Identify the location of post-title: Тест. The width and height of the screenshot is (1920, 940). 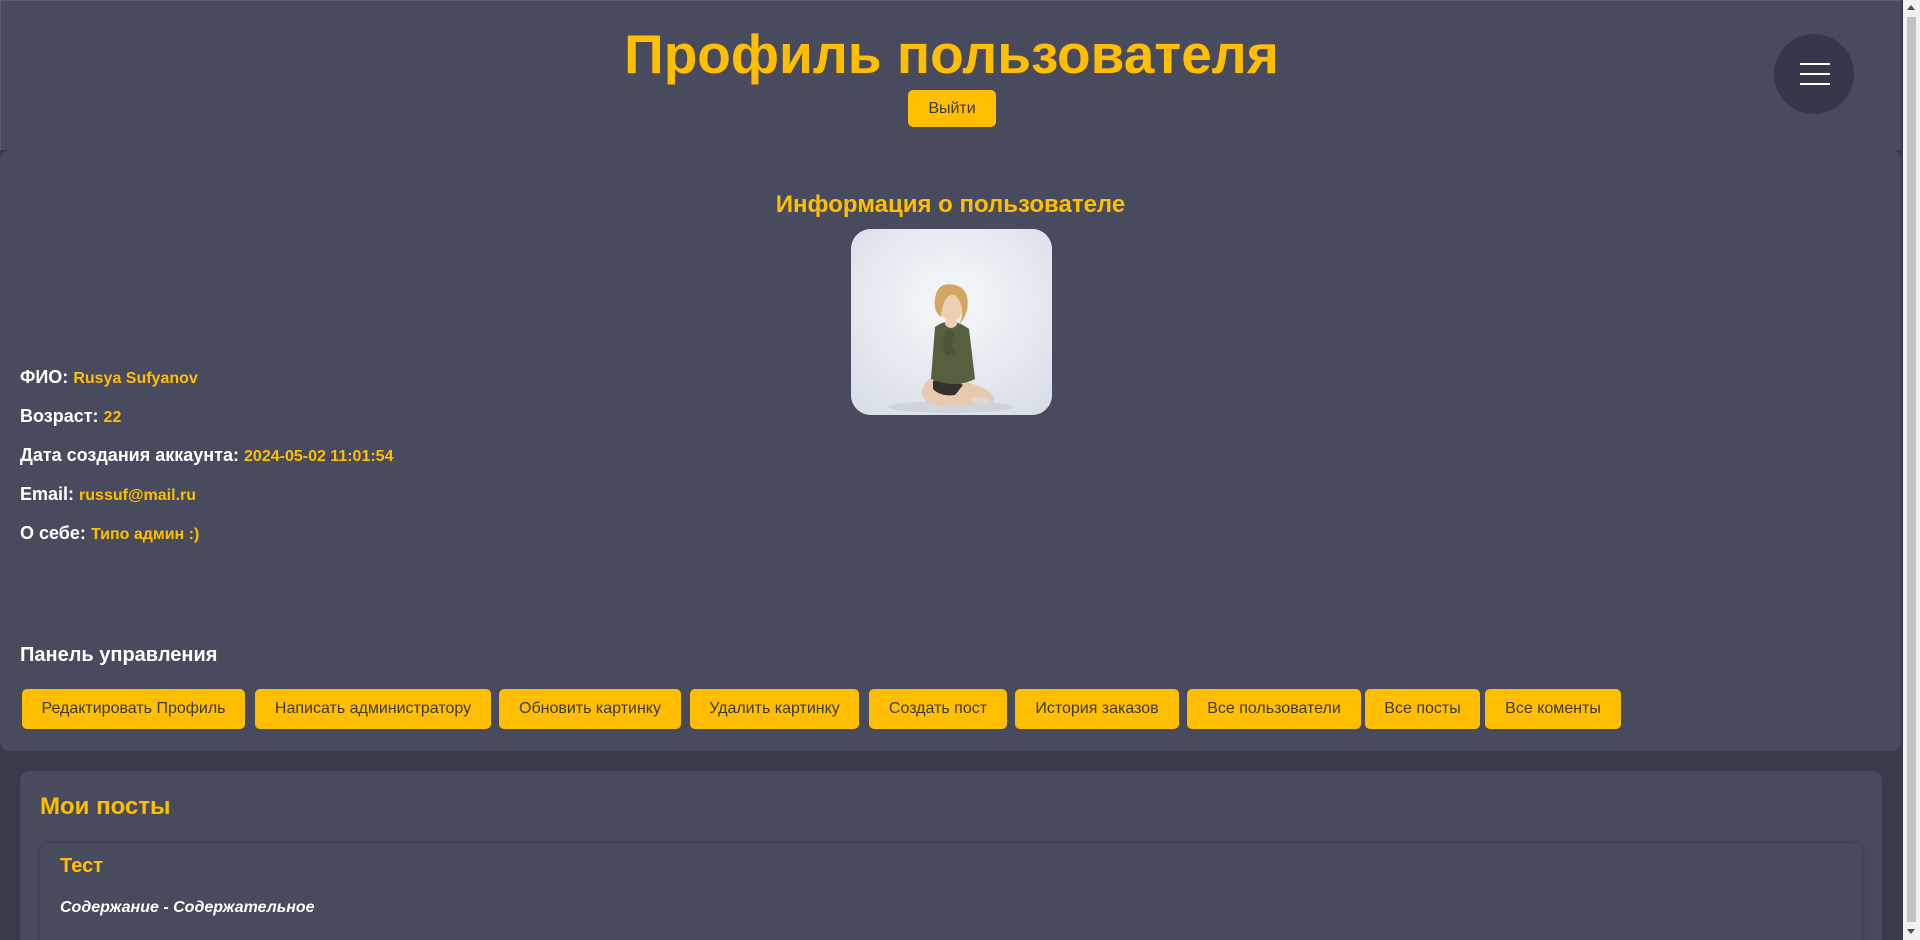
(81, 866).